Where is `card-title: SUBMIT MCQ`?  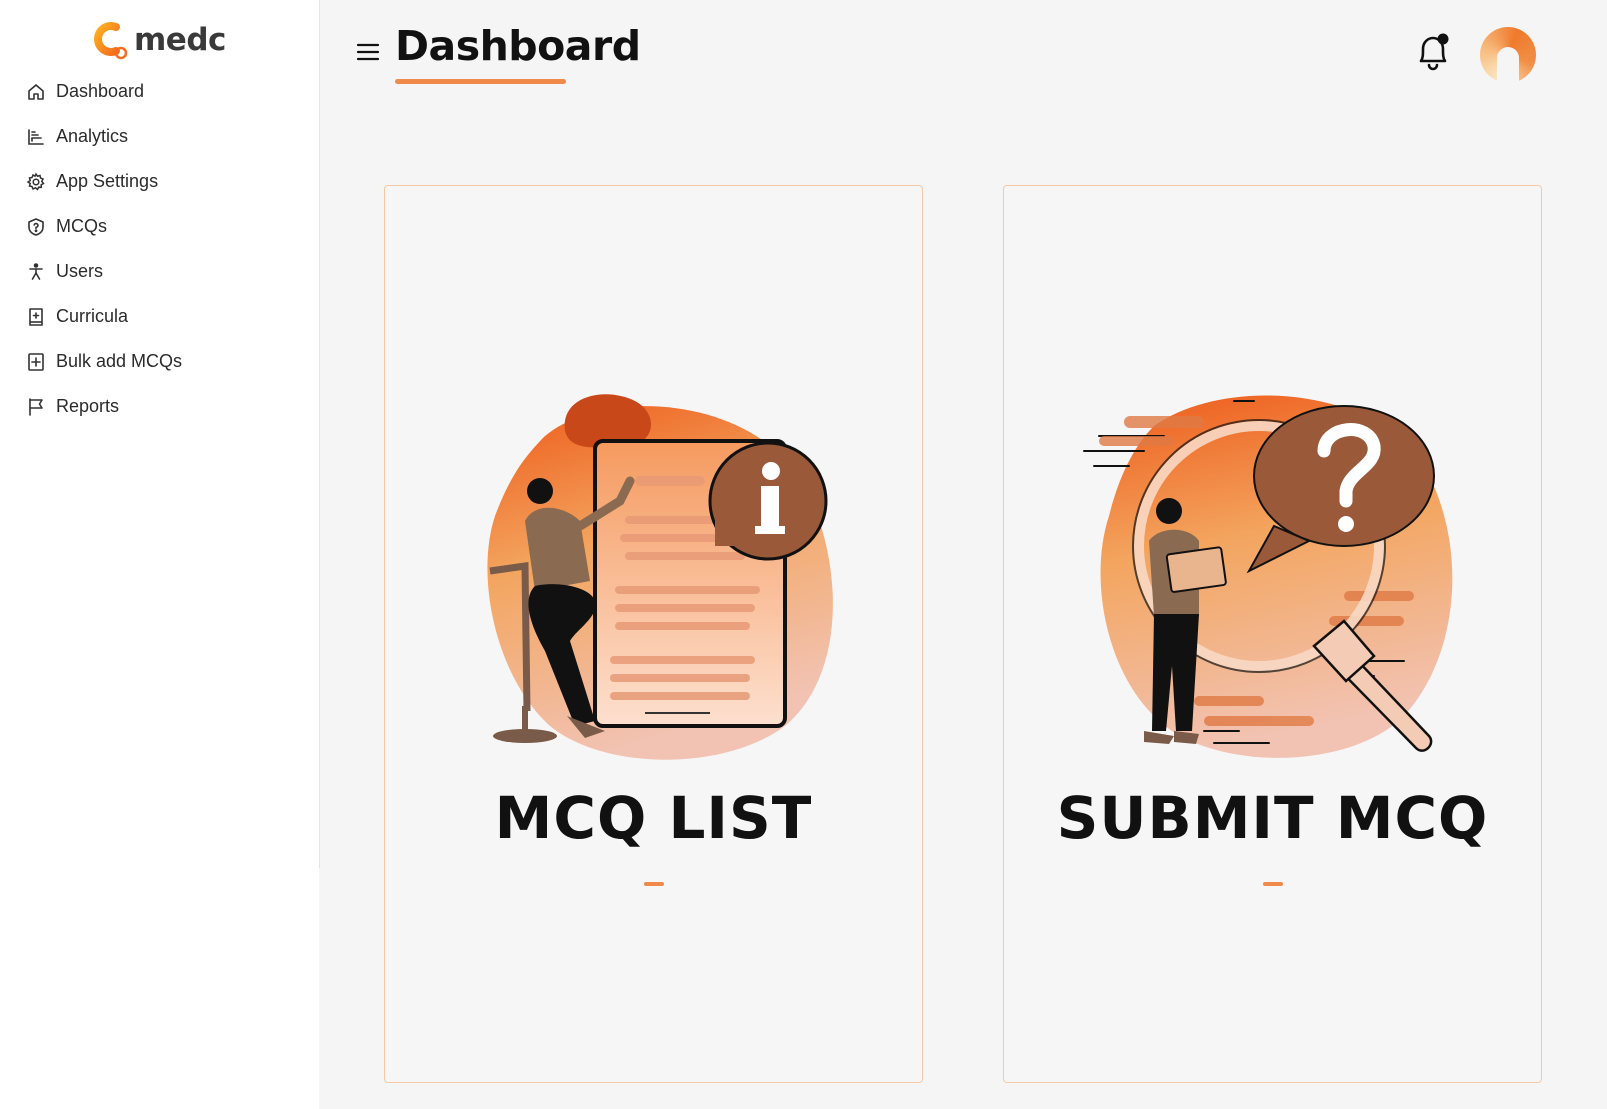
card-title: SUBMIT MCQ is located at coordinates (1272, 818).